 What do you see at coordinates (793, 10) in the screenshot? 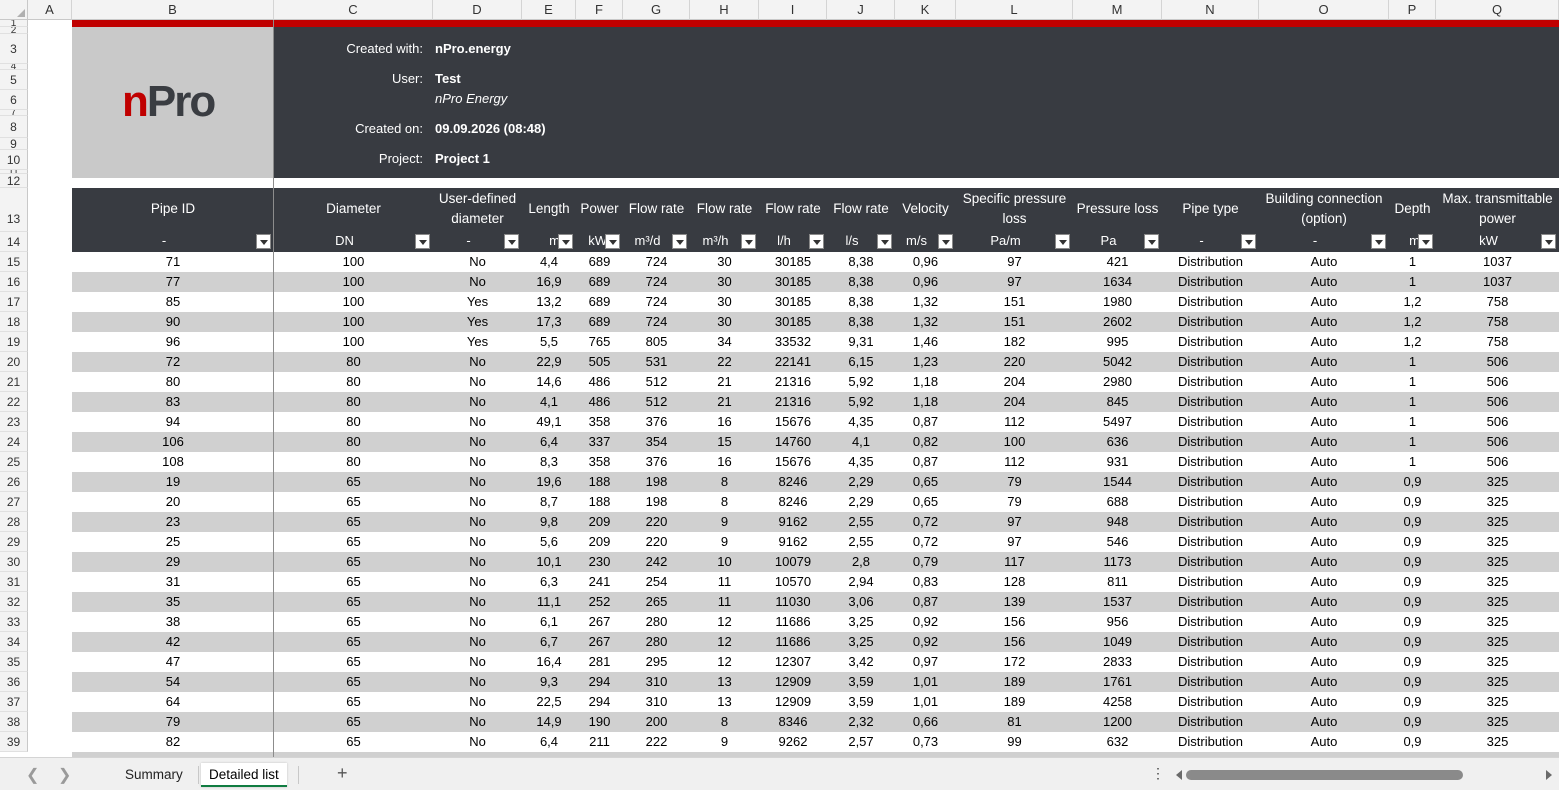
I see `column-header-i: I` at bounding box center [793, 10].